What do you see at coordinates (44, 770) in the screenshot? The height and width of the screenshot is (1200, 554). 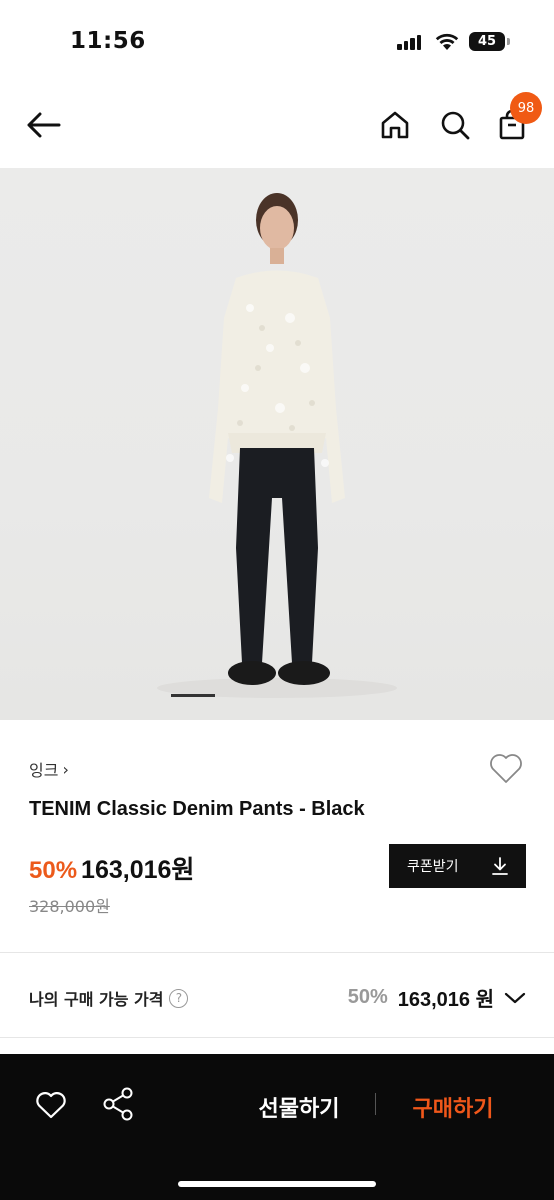 I see `brand-name: 잉크` at bounding box center [44, 770].